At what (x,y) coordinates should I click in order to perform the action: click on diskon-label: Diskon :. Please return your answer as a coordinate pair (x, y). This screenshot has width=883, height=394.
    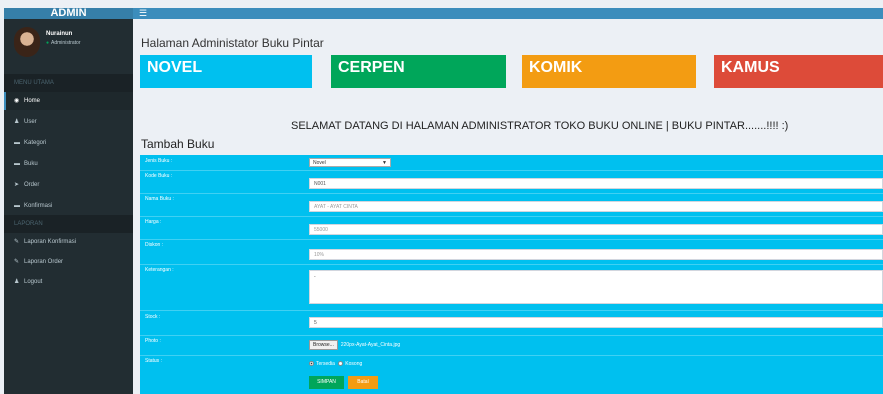
    Looking at the image, I should click on (154, 245).